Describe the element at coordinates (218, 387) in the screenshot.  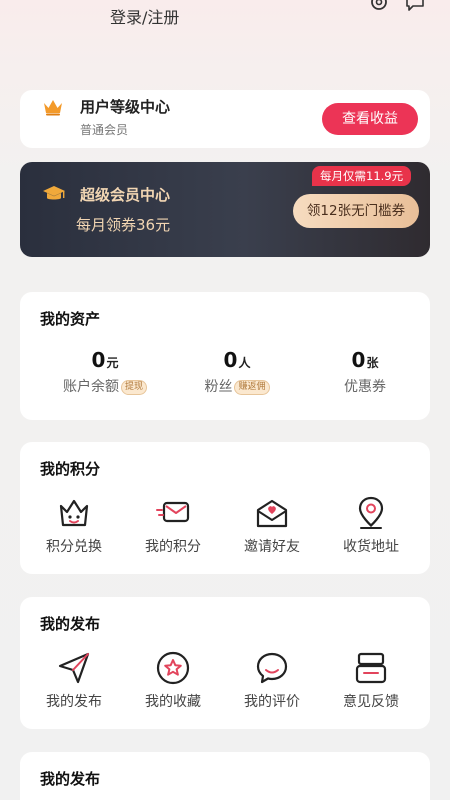
I see `fans-label: 粉丝` at that location.